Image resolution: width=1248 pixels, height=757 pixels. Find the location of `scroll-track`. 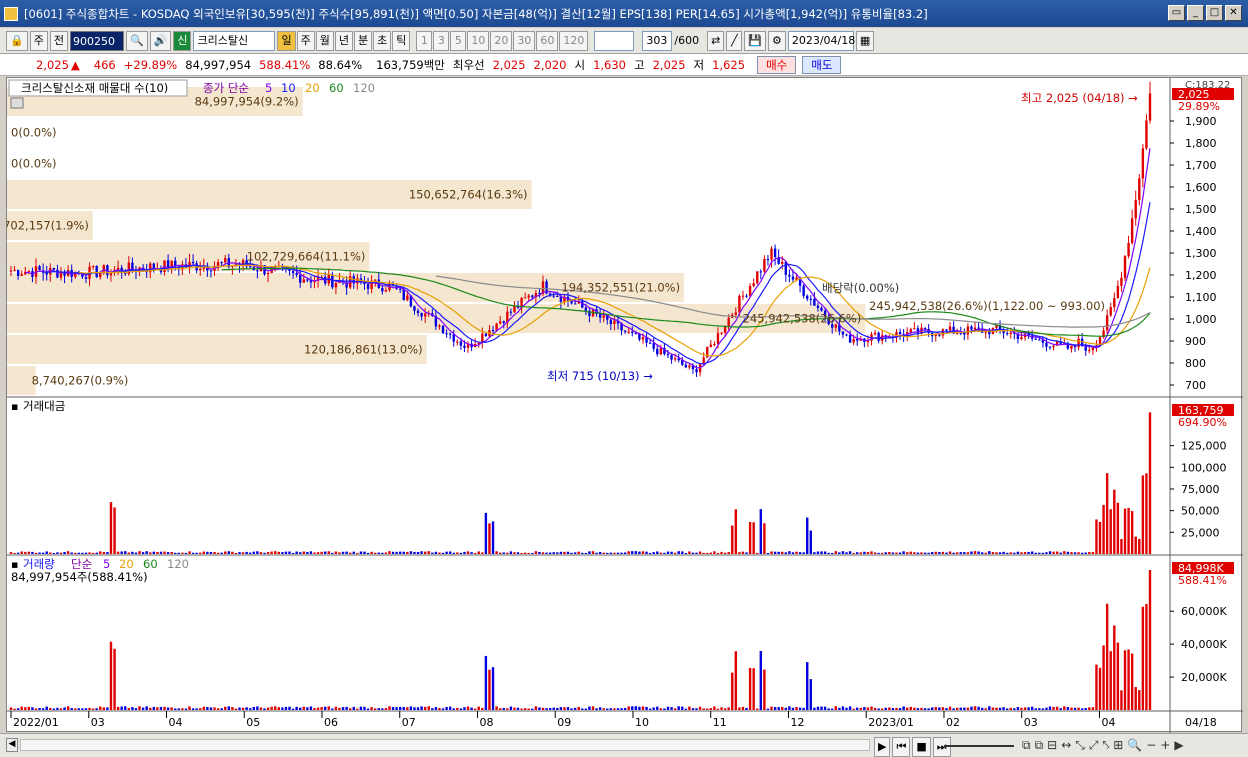

scroll-track is located at coordinates (445, 745).